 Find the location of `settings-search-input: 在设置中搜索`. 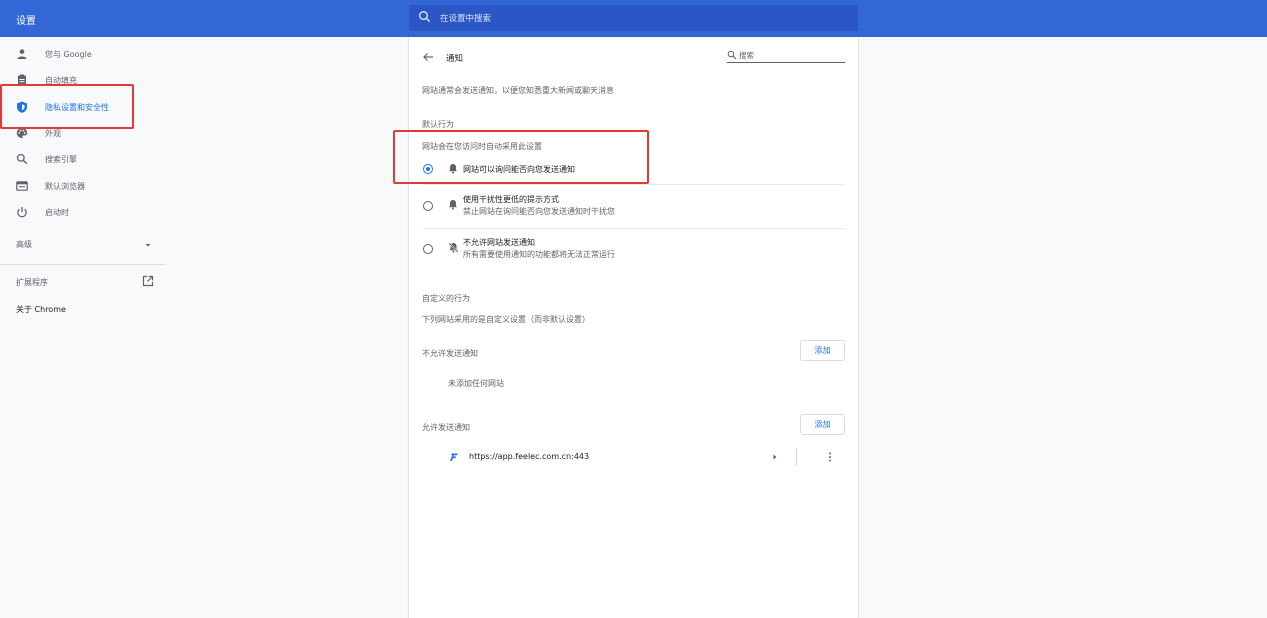

settings-search-input: 在设置中搜索 is located at coordinates (633, 18).